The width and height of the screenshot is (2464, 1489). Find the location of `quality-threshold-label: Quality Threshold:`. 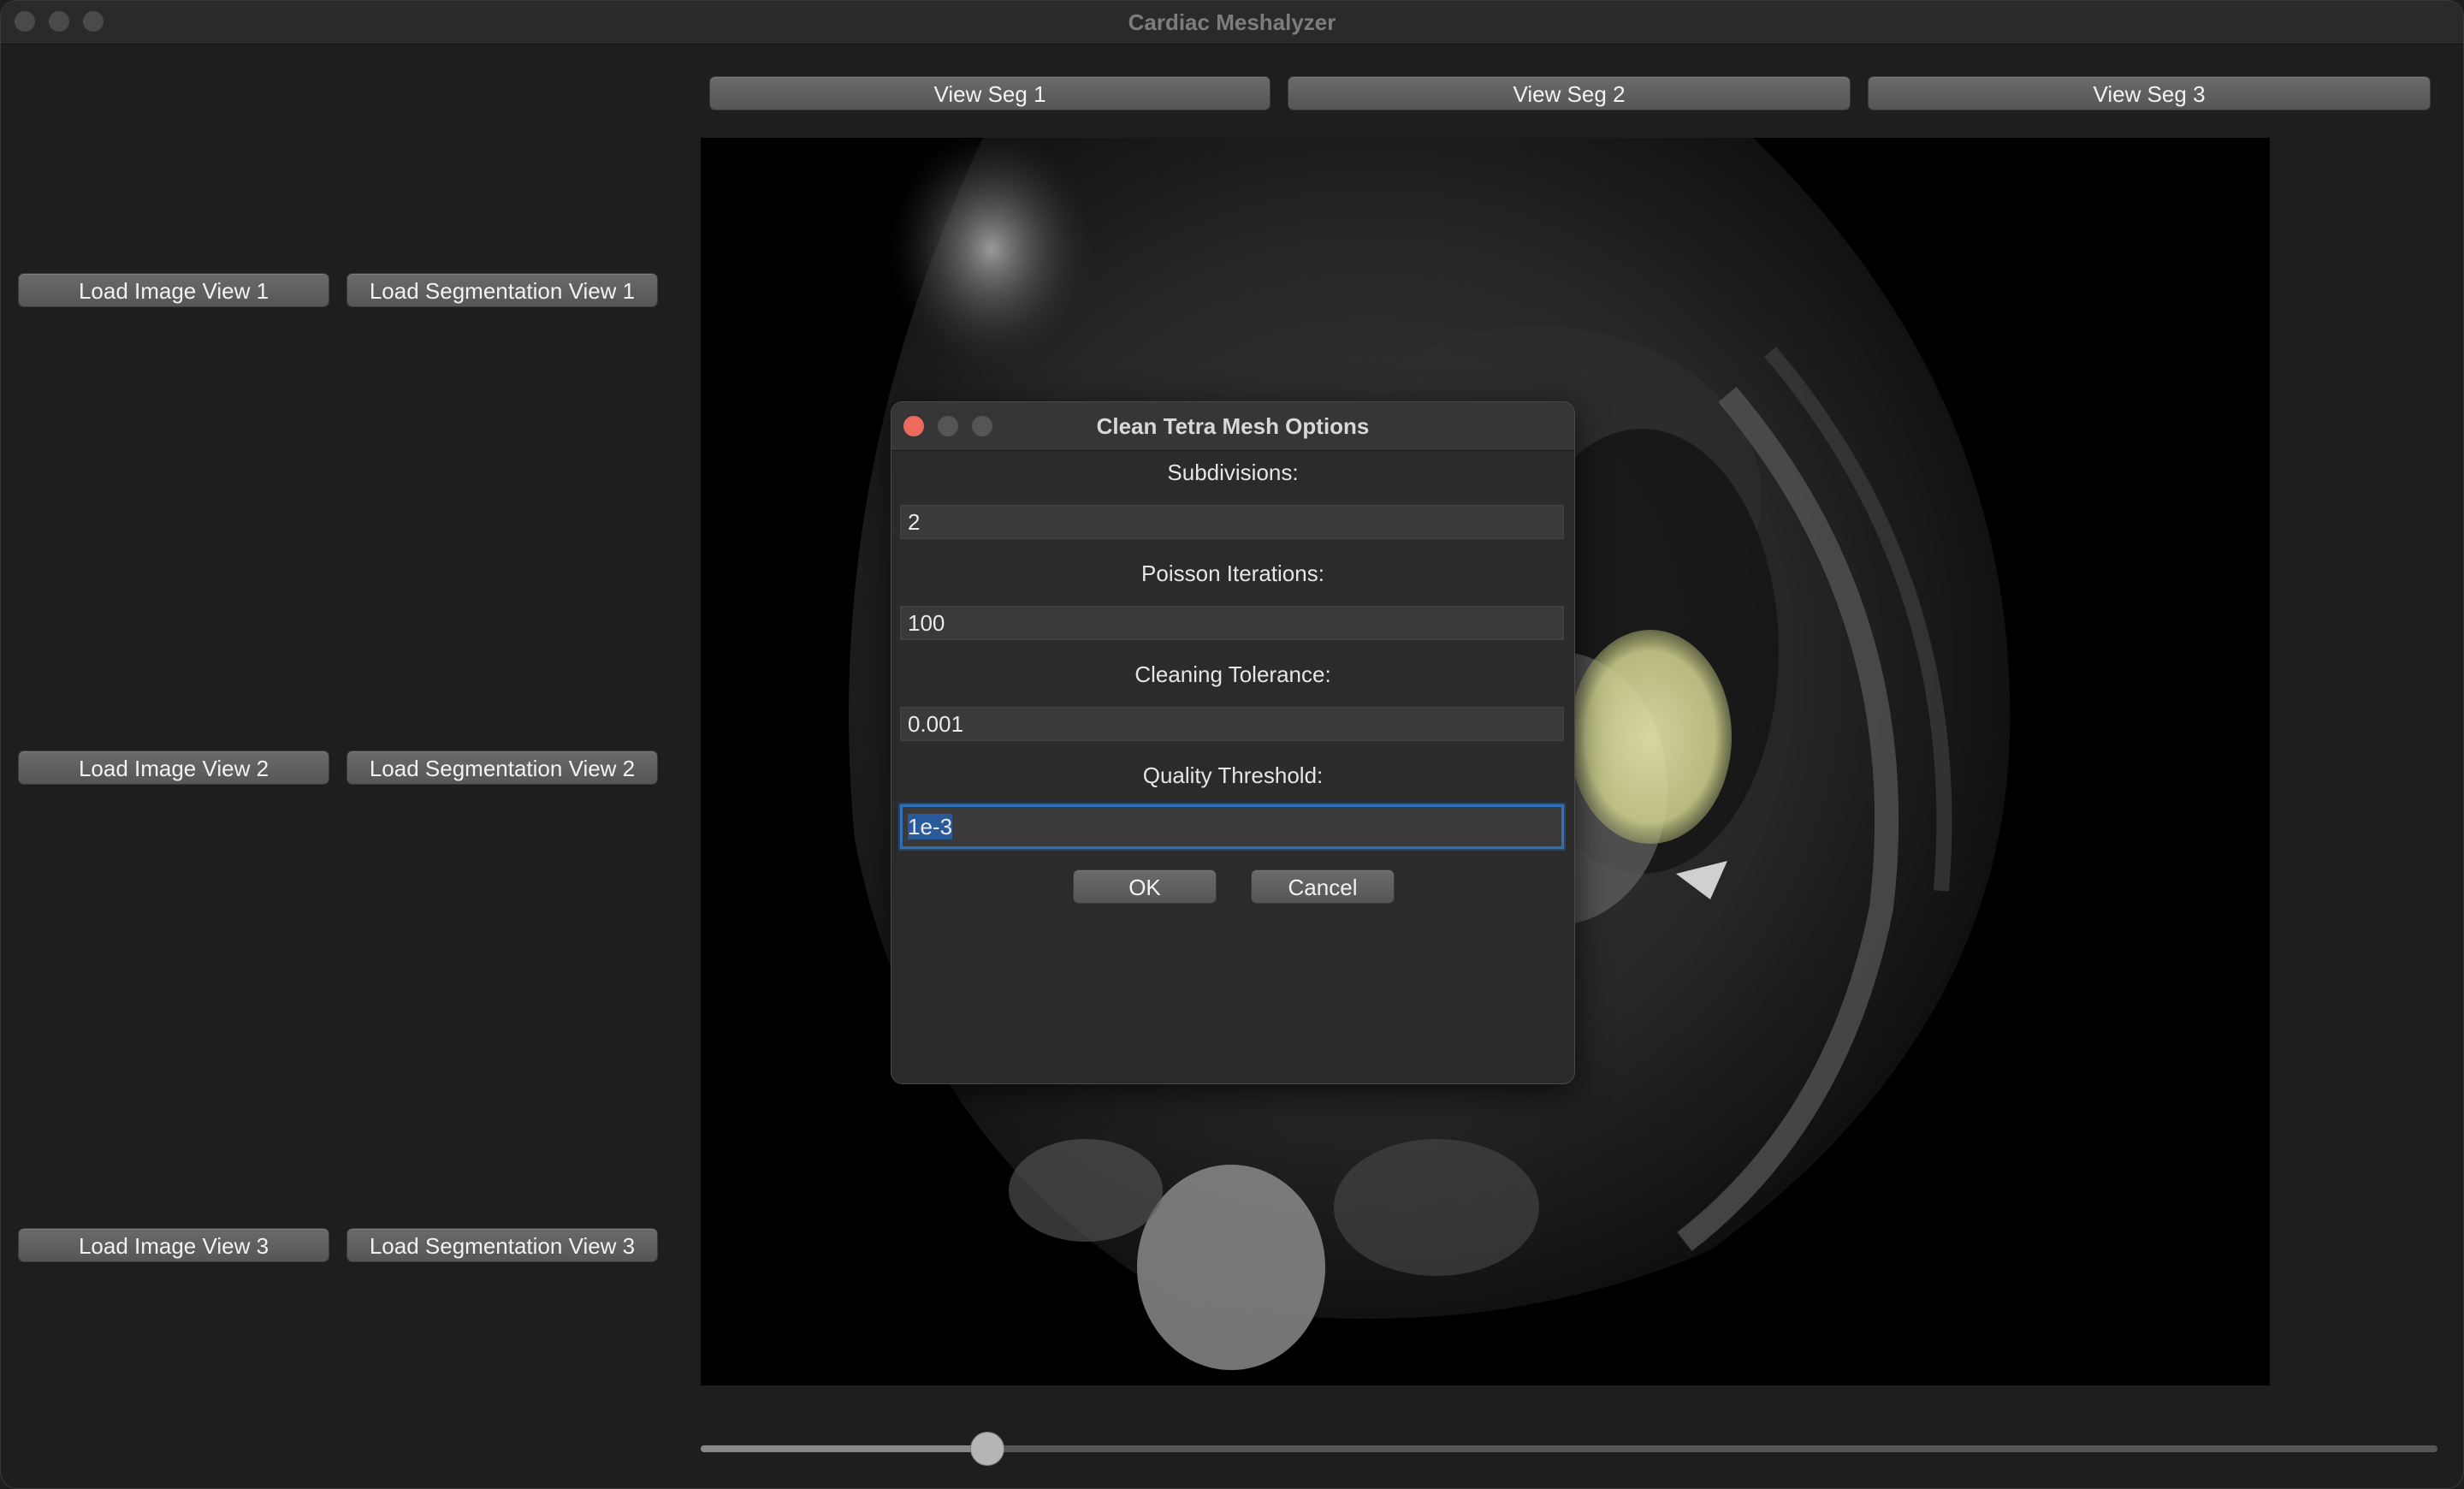

quality-threshold-label: Quality Threshold: is located at coordinates (1233, 775).